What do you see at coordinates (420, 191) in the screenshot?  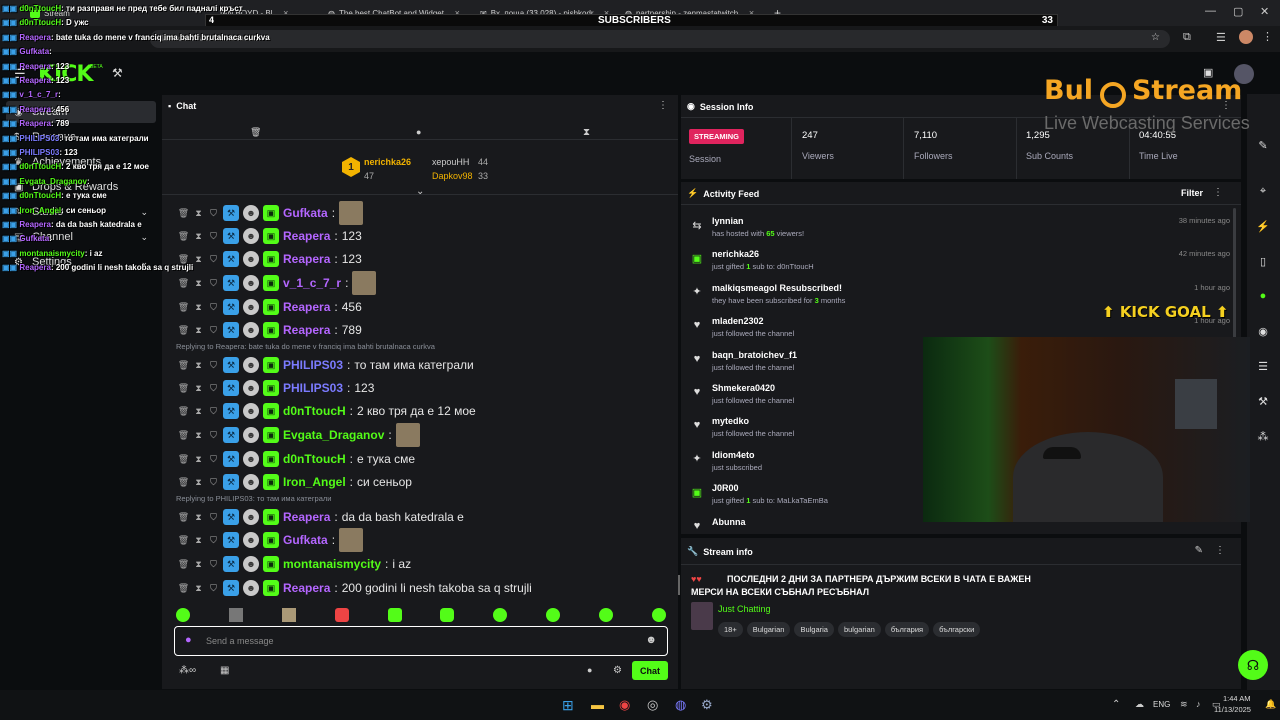 I see `collapse-chevron-icon: ⌄` at bounding box center [420, 191].